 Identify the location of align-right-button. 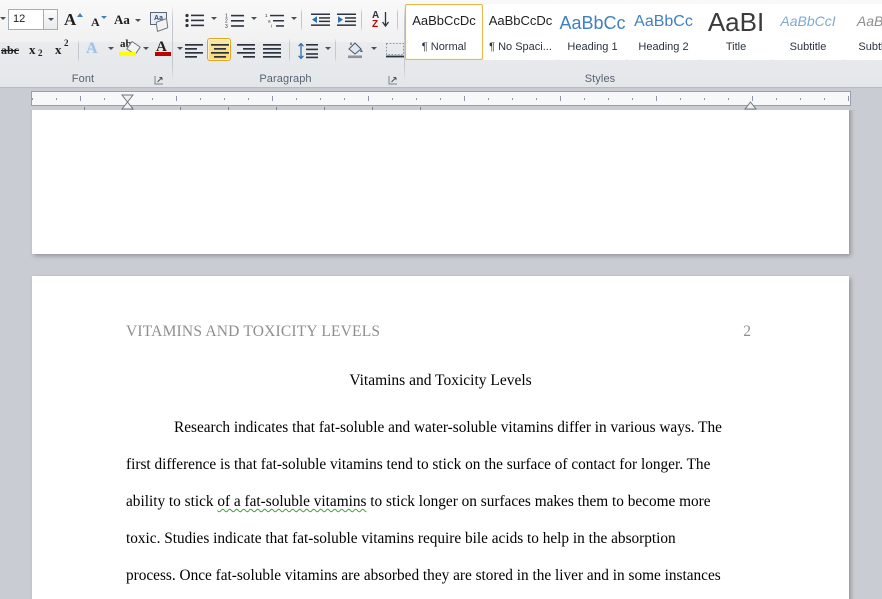
(245, 49).